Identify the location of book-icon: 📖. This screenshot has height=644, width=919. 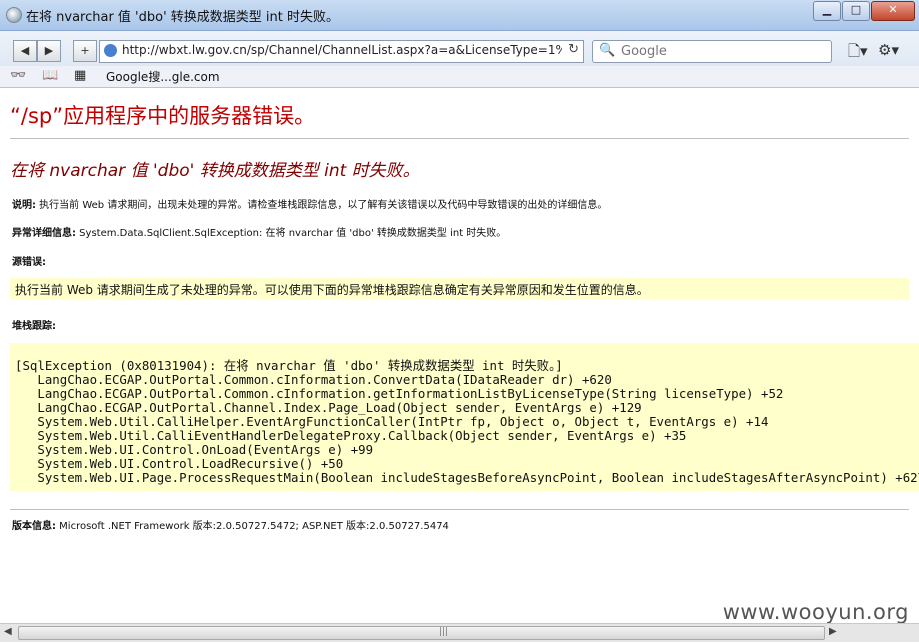
(50, 75).